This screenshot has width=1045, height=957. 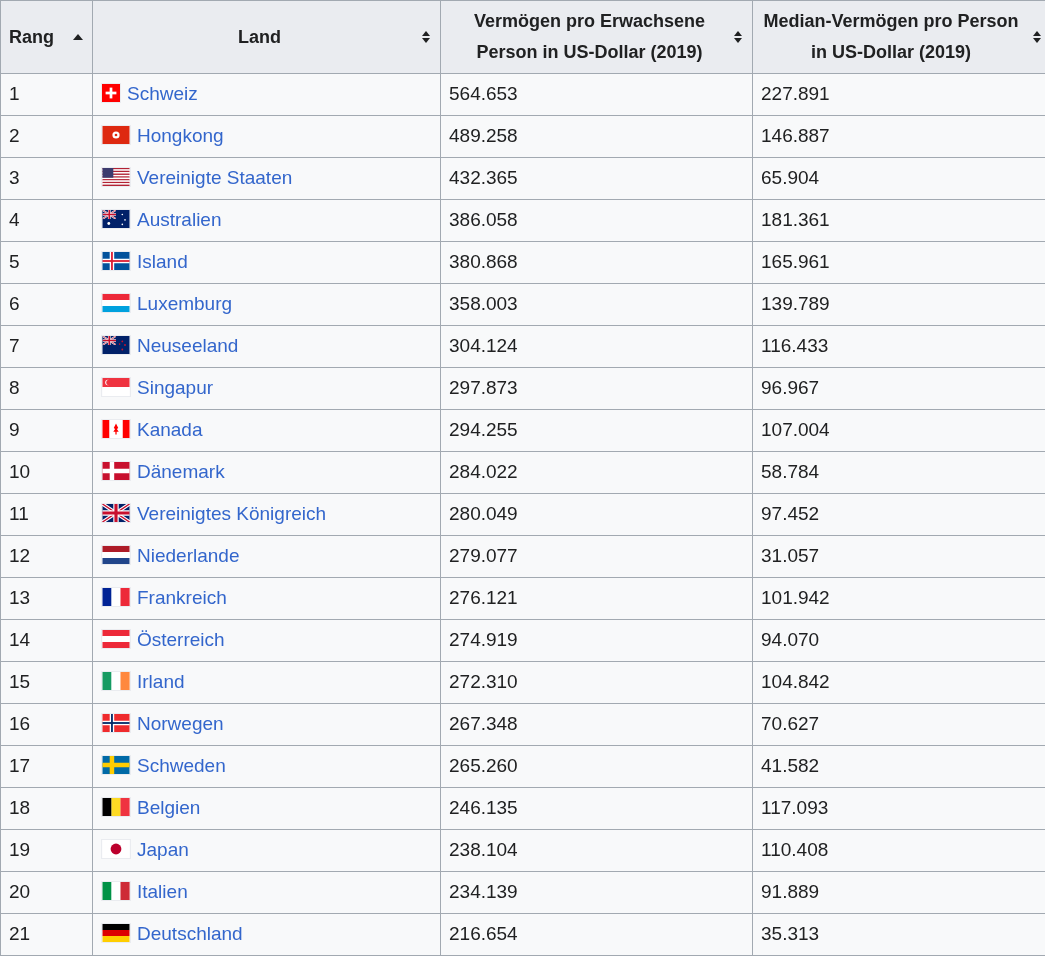 I want to click on table-cell: 380.868, so click(x=596, y=262).